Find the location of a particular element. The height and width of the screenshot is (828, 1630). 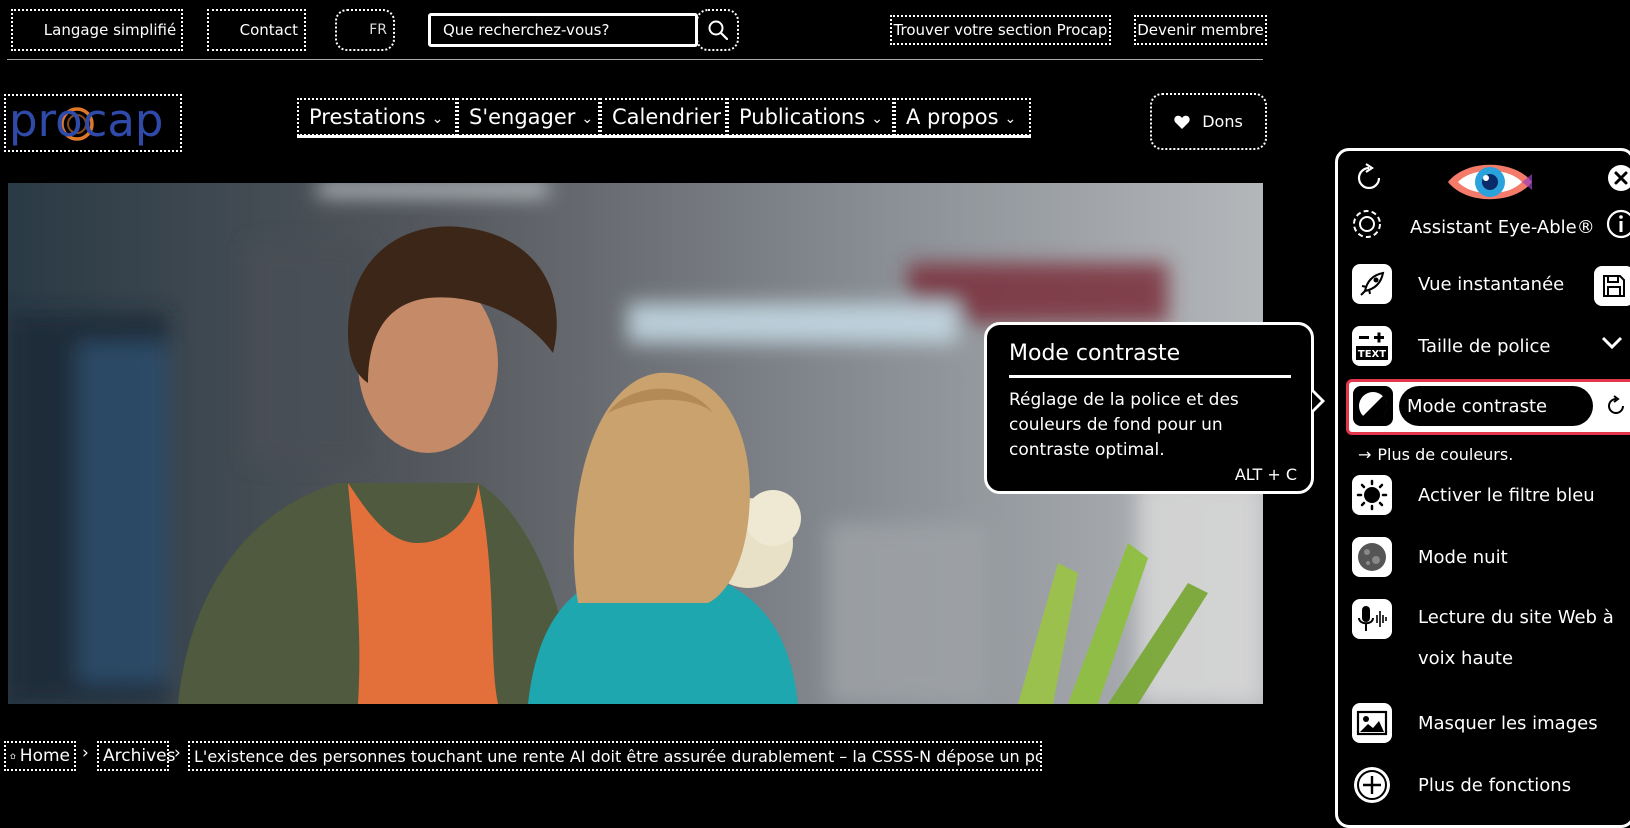

assistant-title: Assistant Eye-Able® is located at coordinates (1502, 227).